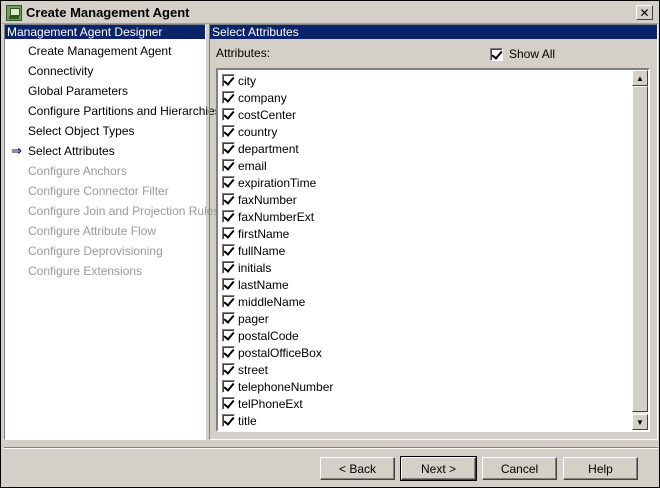  I want to click on attributes-scrollbar: ▲ ▼, so click(640, 250).